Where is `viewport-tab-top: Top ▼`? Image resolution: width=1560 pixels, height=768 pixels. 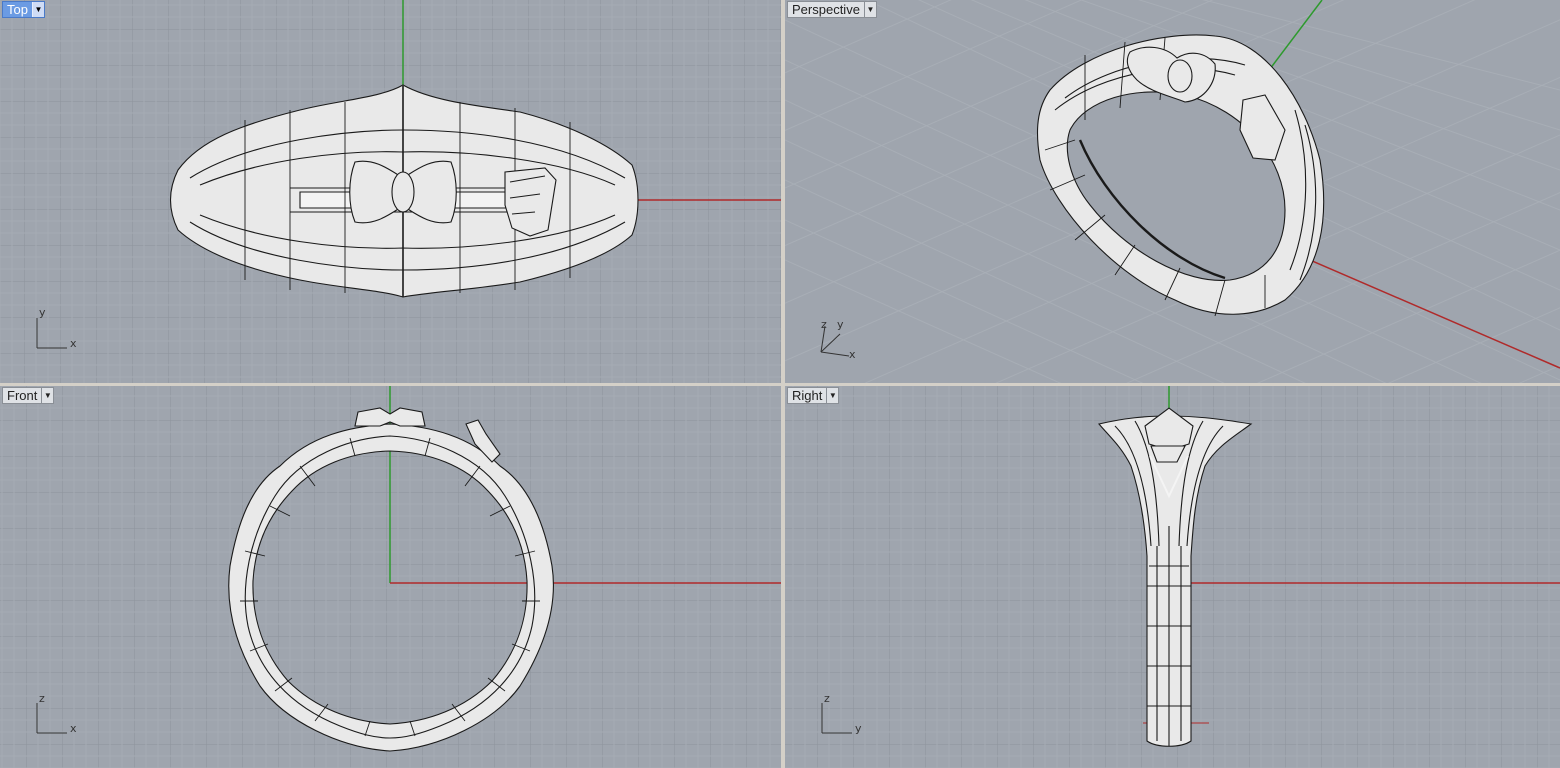
viewport-tab-top: Top ▼ is located at coordinates (23, 9).